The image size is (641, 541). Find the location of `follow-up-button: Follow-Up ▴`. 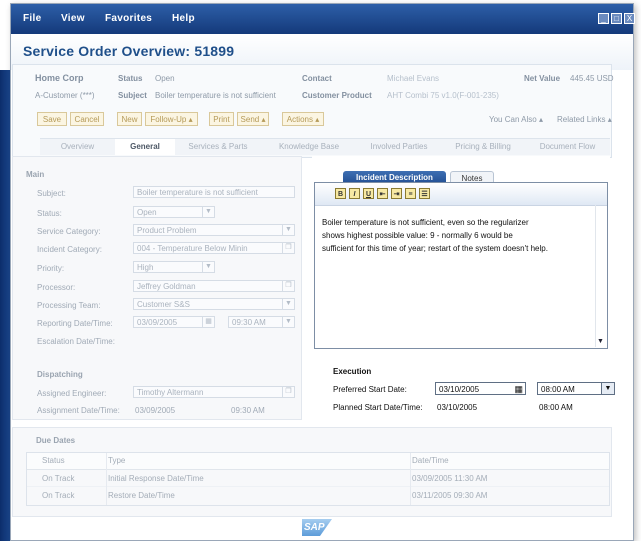

follow-up-button: Follow-Up ▴ is located at coordinates (171, 119).